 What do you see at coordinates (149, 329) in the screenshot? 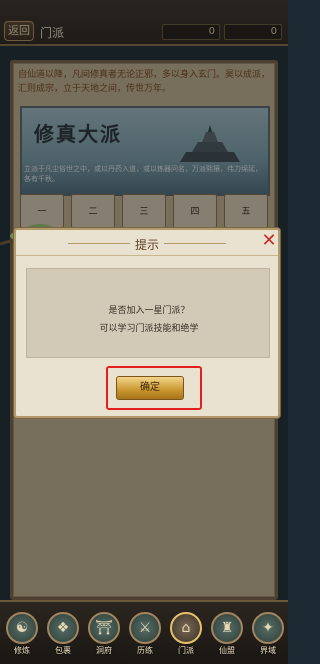
I see `dialog-message-line2: 可以学习门派技能和绝学` at bounding box center [149, 329].